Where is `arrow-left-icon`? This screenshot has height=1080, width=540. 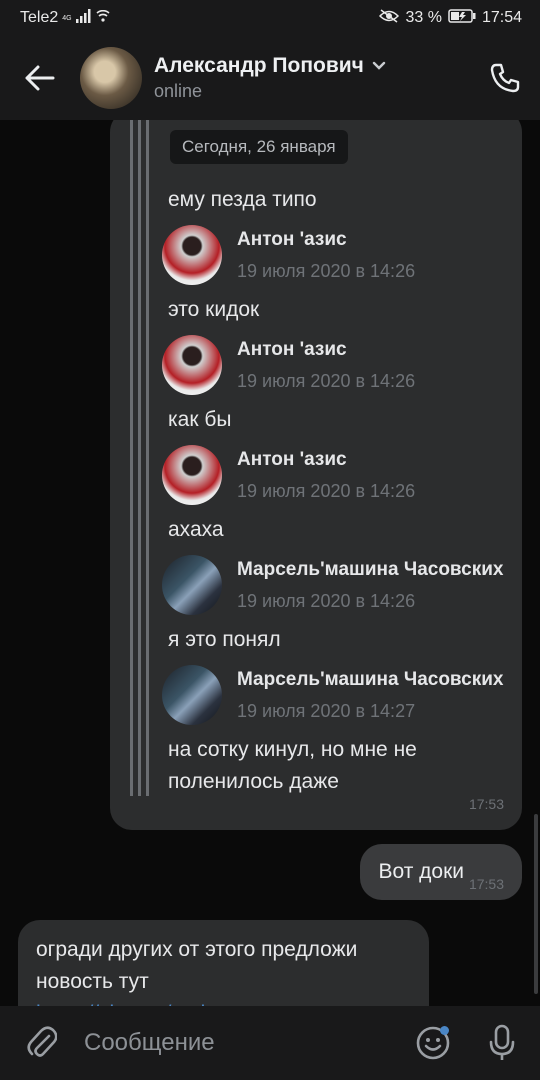 arrow-left-icon is located at coordinates (40, 78).